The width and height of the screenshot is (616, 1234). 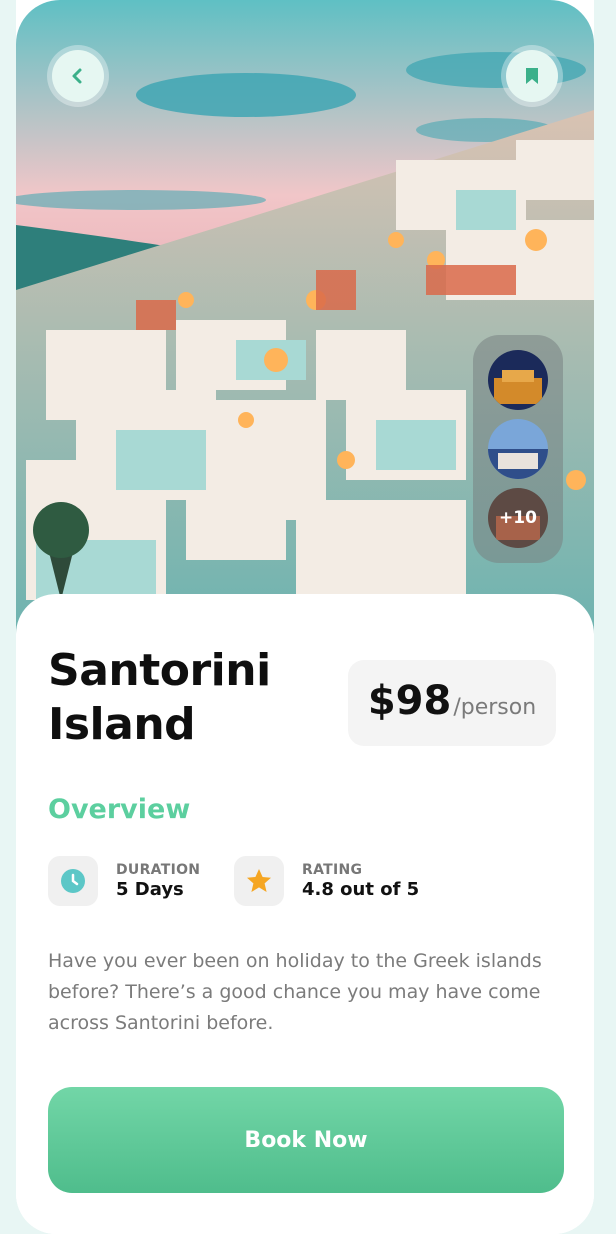 I want to click on back-button, so click(x=78, y=76).